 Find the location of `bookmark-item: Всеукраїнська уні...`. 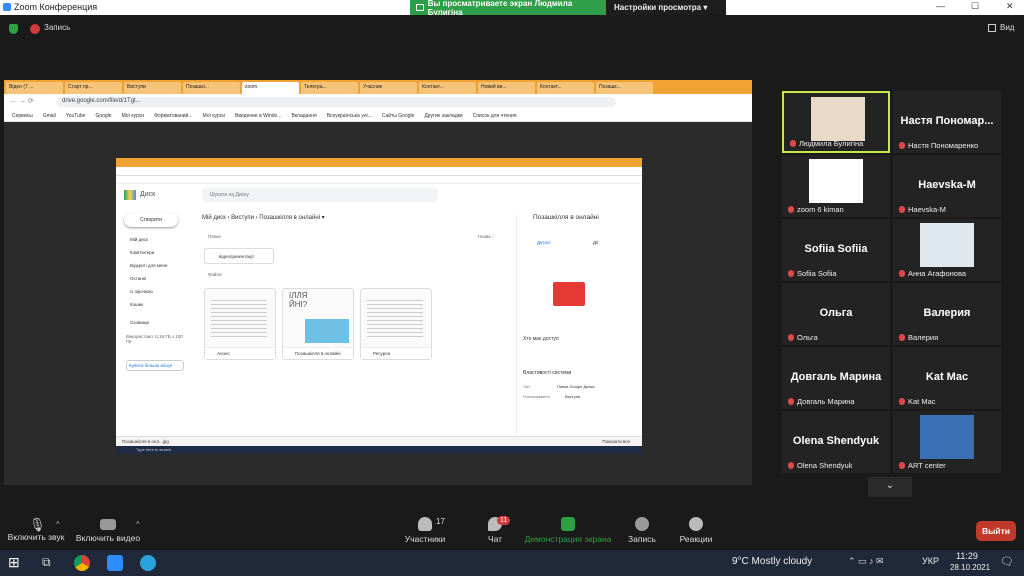

bookmark-item: Всеукраїнська уні... is located at coordinates (349, 116).